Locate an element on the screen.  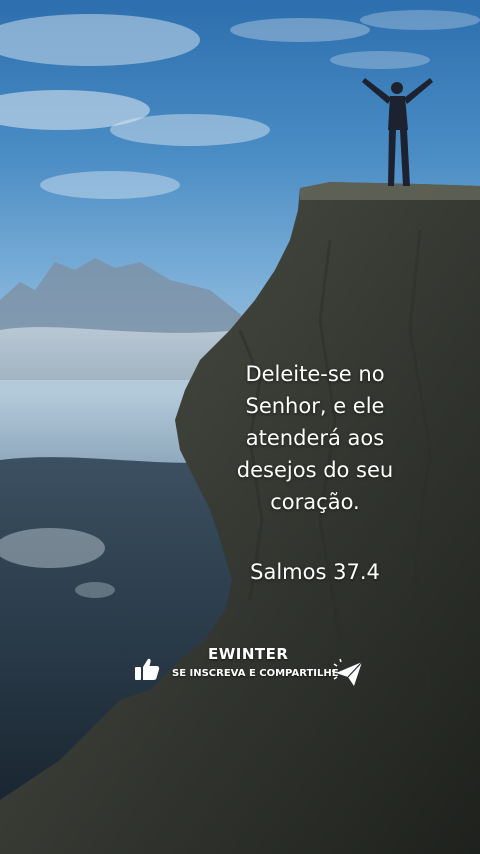
quote-line: desejos do seu is located at coordinates (315, 470).